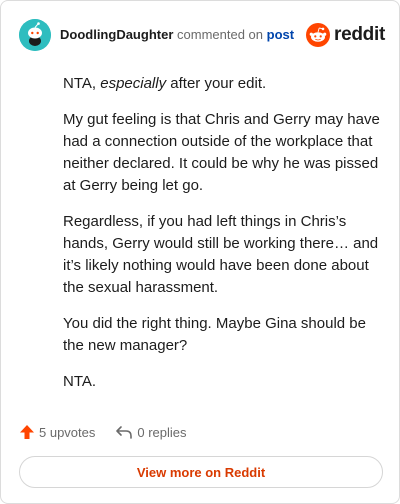 This screenshot has height=504, width=400. What do you see at coordinates (216, 83) in the screenshot?
I see `comment-text: after your edit.` at bounding box center [216, 83].